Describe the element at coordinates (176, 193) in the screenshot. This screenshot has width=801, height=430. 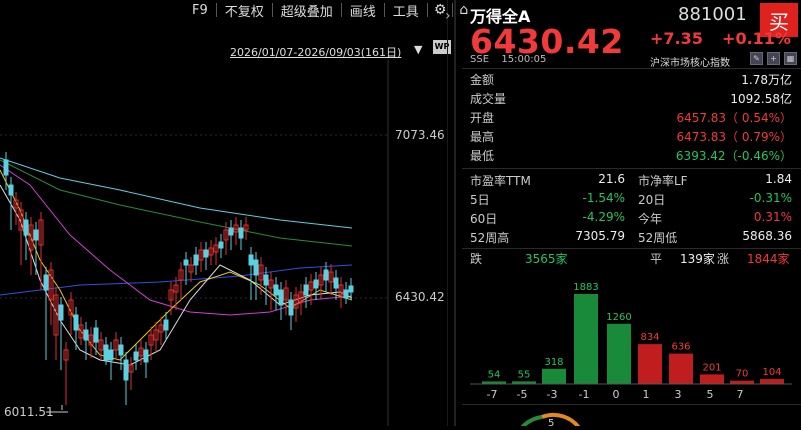
I see `moving-average-line` at that location.